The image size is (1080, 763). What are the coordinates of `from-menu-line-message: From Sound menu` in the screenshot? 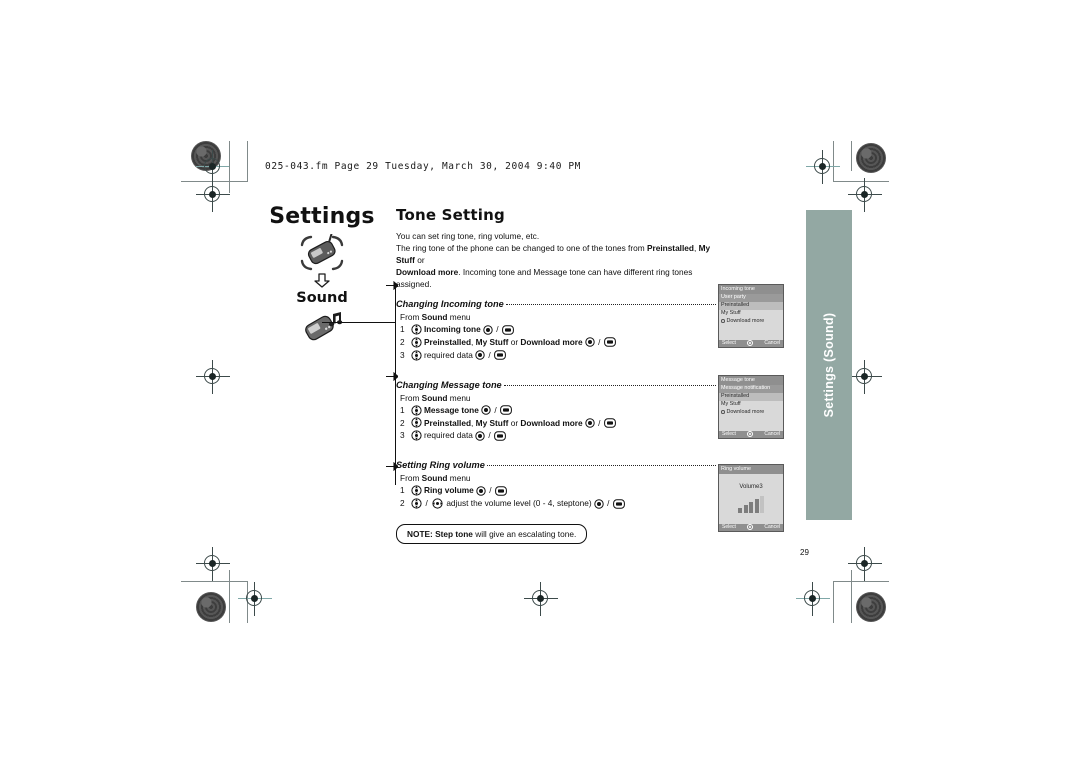 It's located at (558, 398).